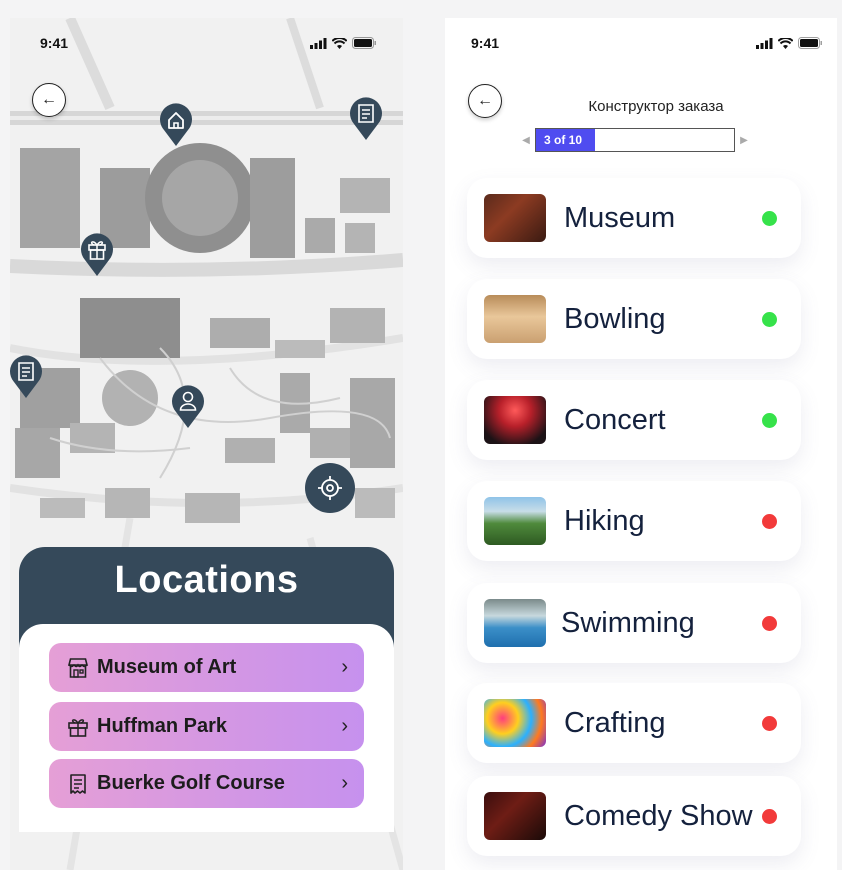 This screenshot has height=870, width=842. I want to click on activity-card-hiking: Hiking, so click(634, 521).